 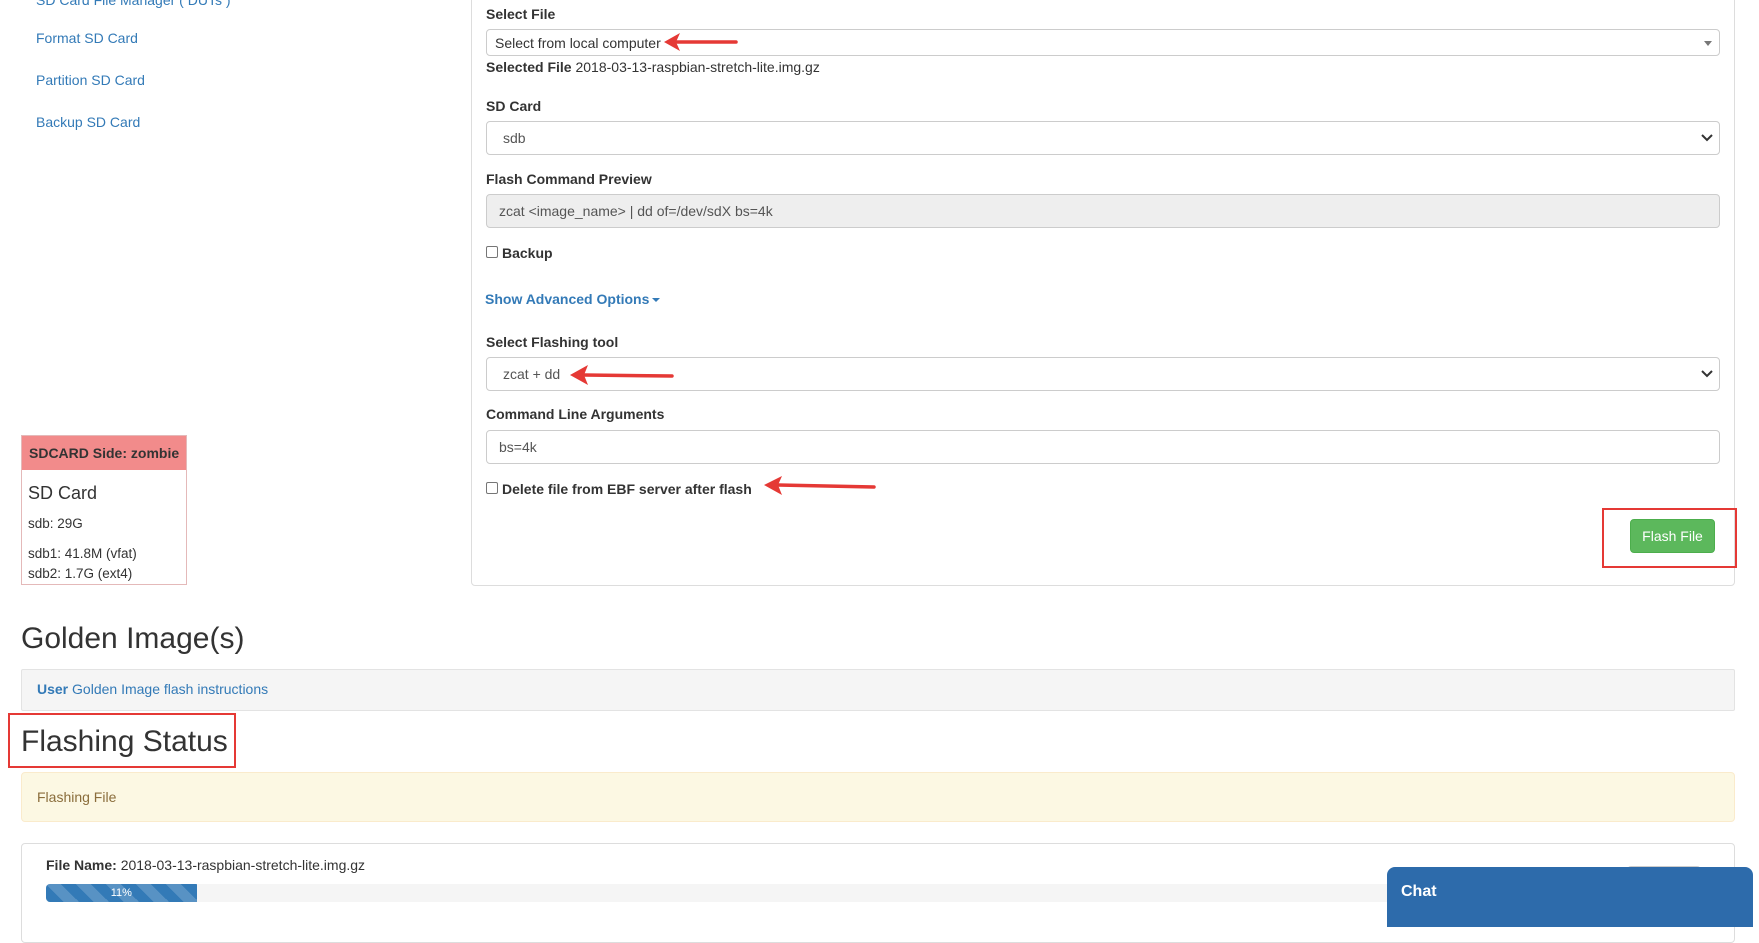 I want to click on sidebar-item-partition-sd-card: Partition SD Card, so click(x=90, y=80).